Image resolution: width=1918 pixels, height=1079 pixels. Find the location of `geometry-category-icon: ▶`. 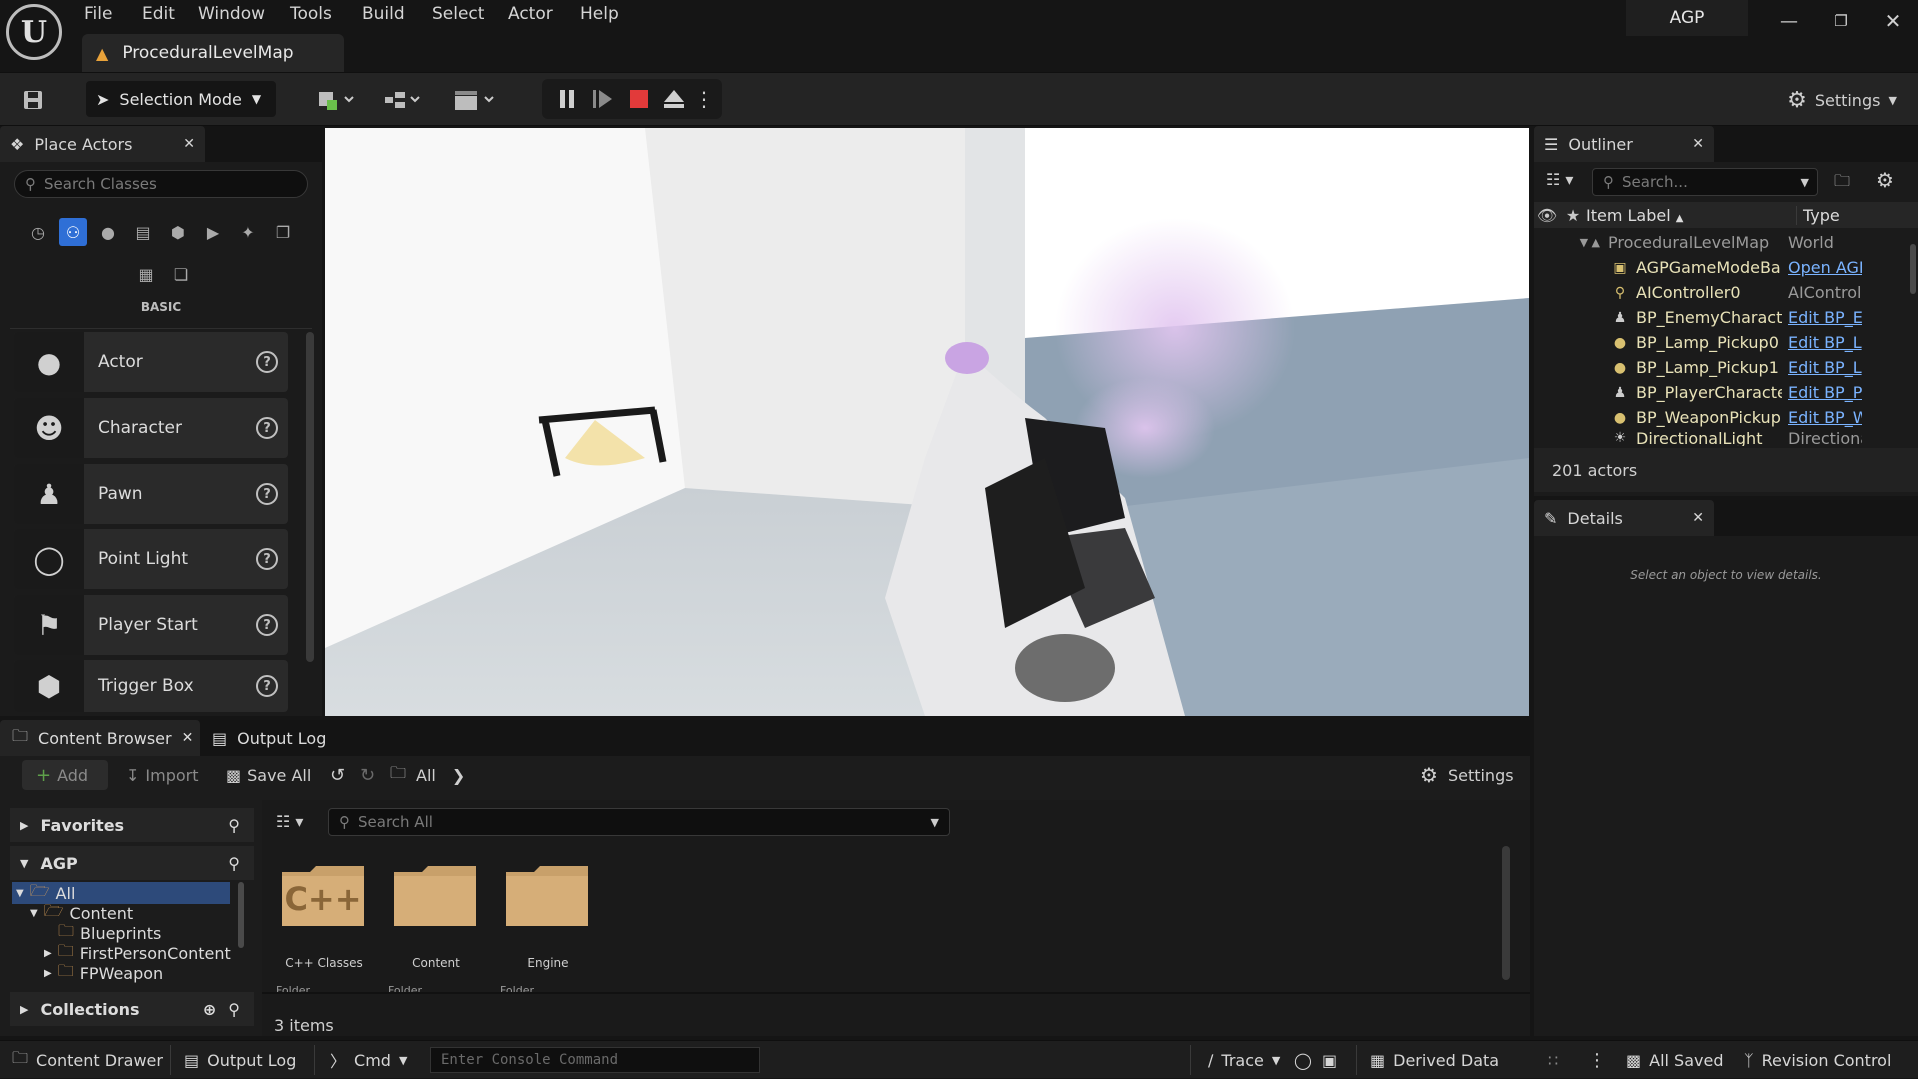

geometry-category-icon: ▶ is located at coordinates (213, 232).